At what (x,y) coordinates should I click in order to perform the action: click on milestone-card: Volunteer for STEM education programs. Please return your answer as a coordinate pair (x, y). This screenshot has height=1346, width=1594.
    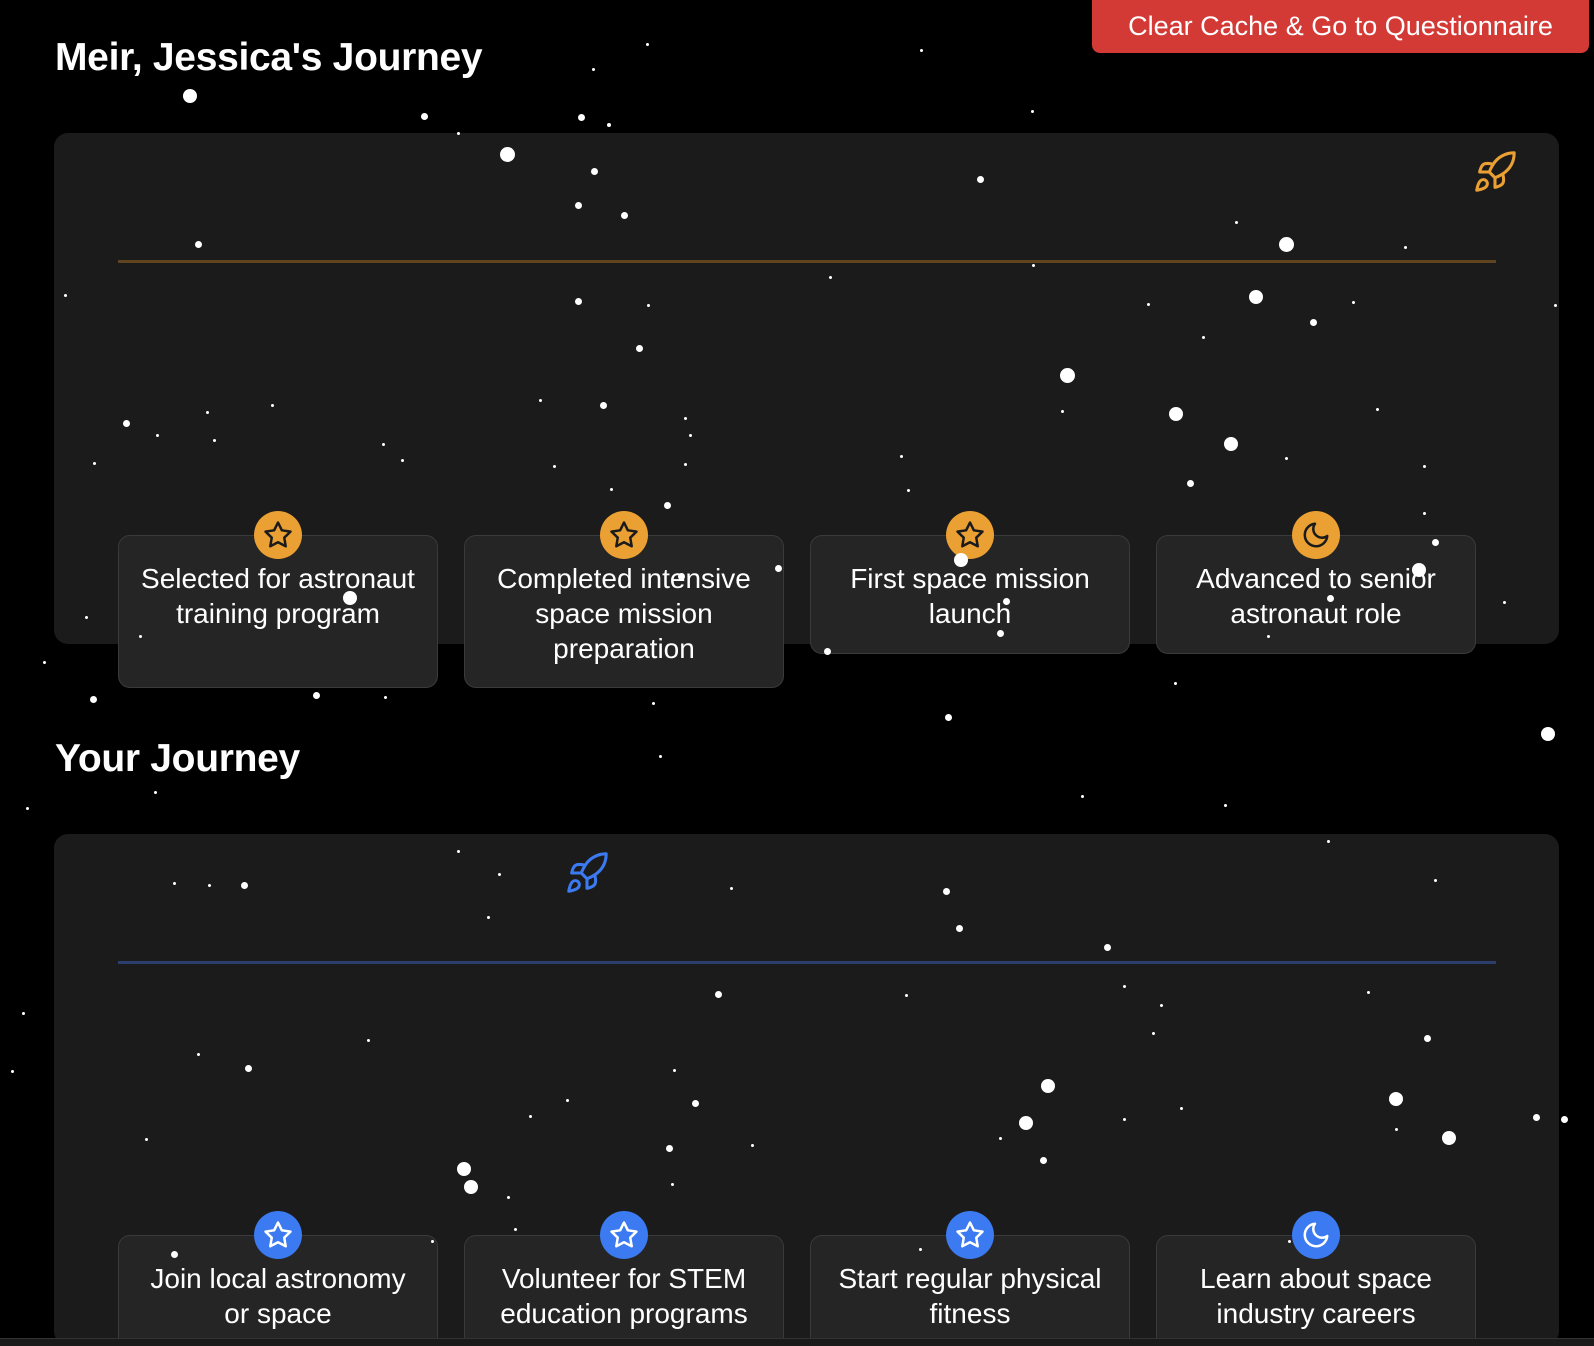
    Looking at the image, I should click on (624, 1278).